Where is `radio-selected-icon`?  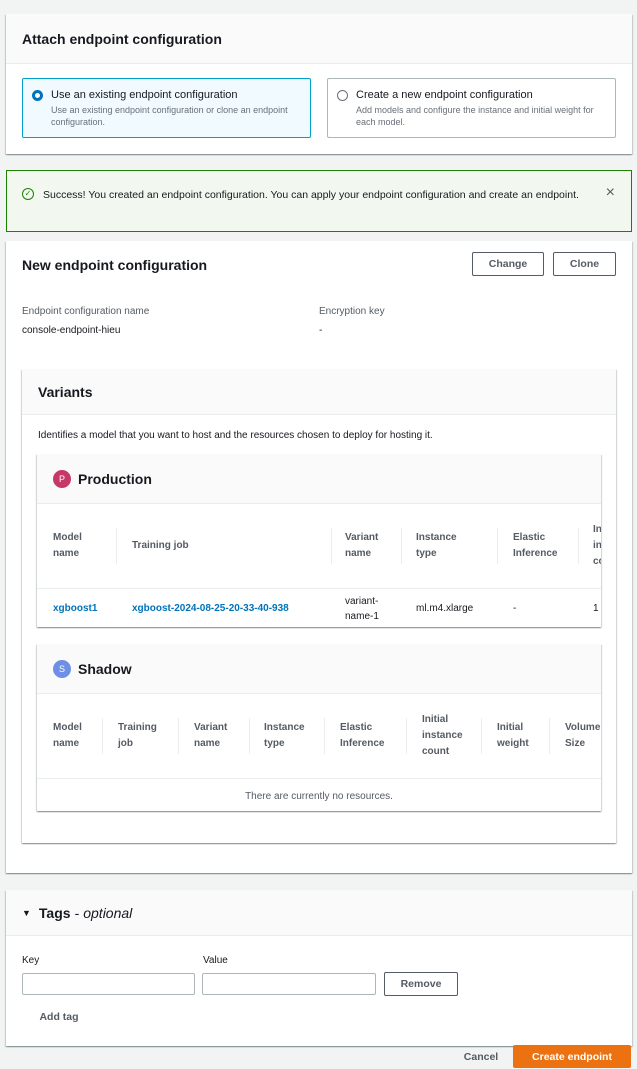
radio-selected-icon is located at coordinates (37, 95).